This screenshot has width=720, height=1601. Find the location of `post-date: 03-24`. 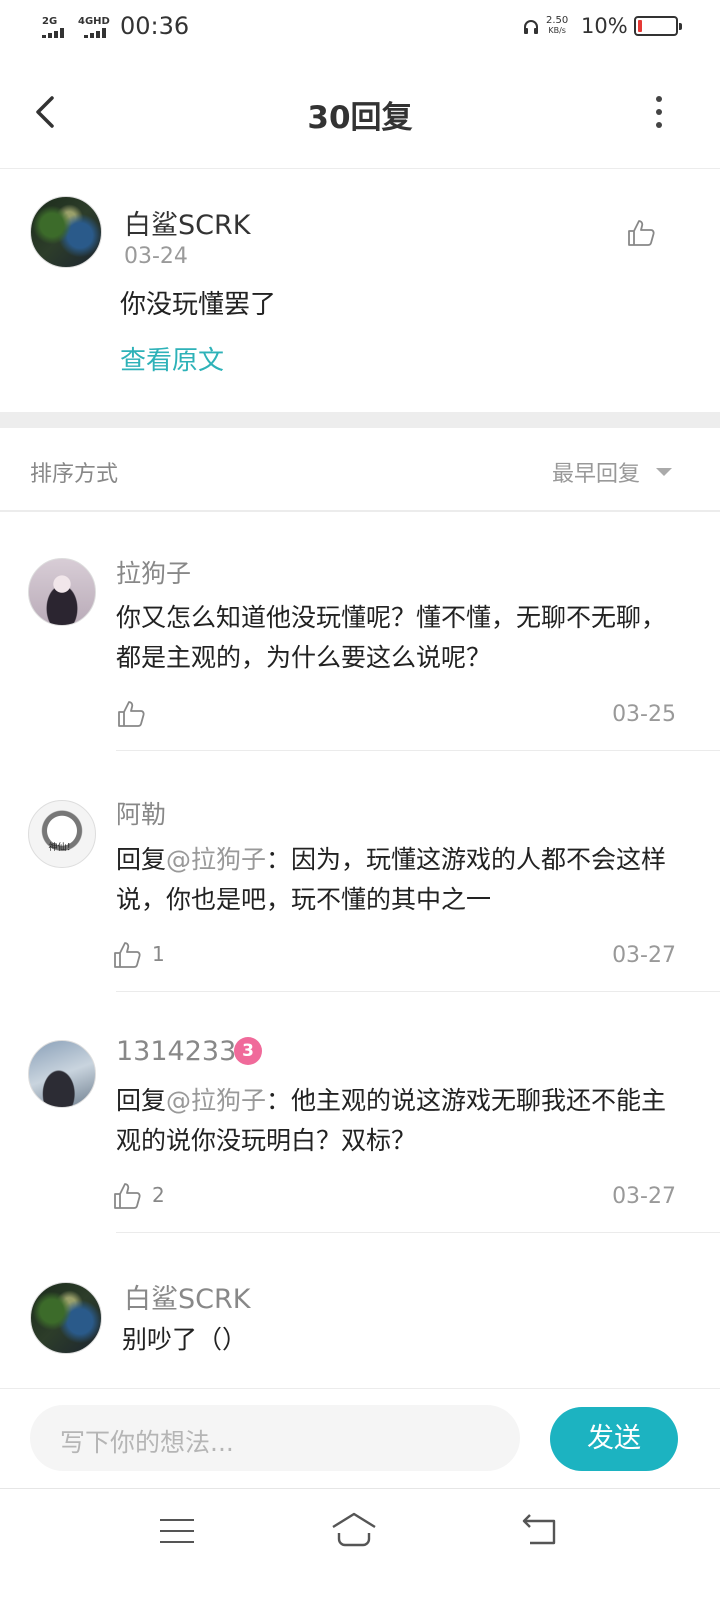

post-date: 03-24 is located at coordinates (156, 256).